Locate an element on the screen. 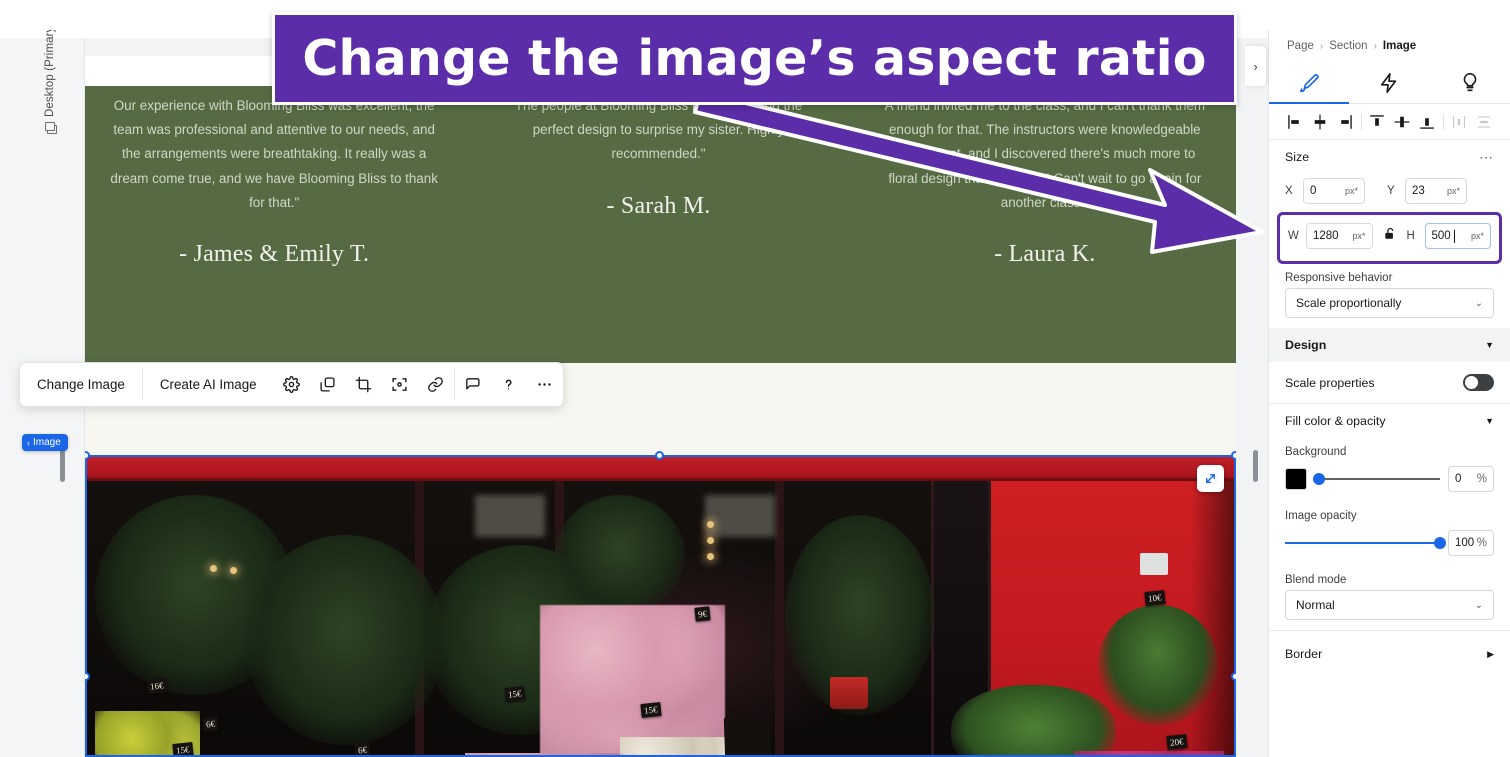  align-top-icon is located at coordinates (1377, 120).